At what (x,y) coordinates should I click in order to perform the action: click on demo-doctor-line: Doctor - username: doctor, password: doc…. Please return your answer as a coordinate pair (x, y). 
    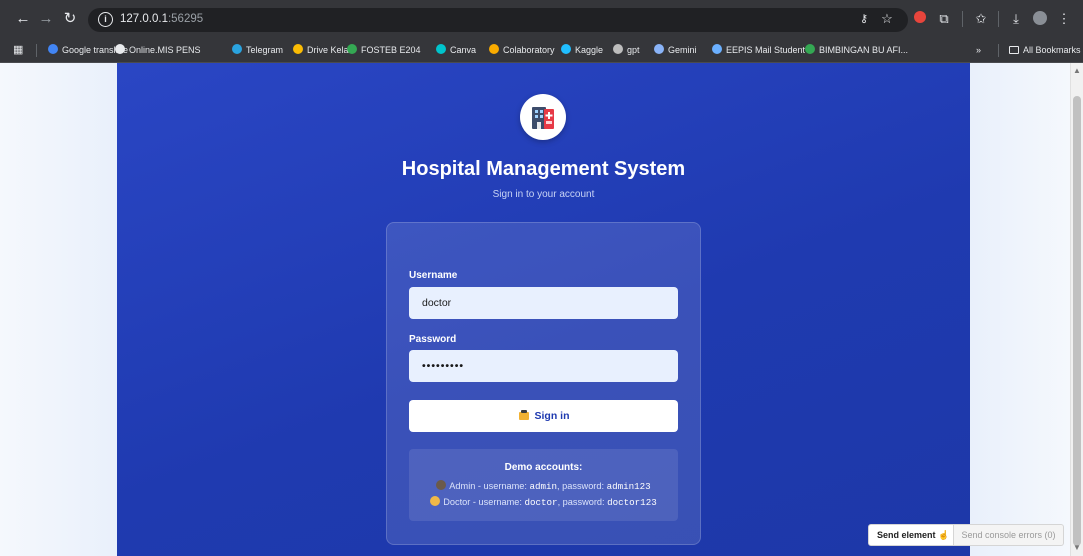
    Looking at the image, I should click on (543, 502).